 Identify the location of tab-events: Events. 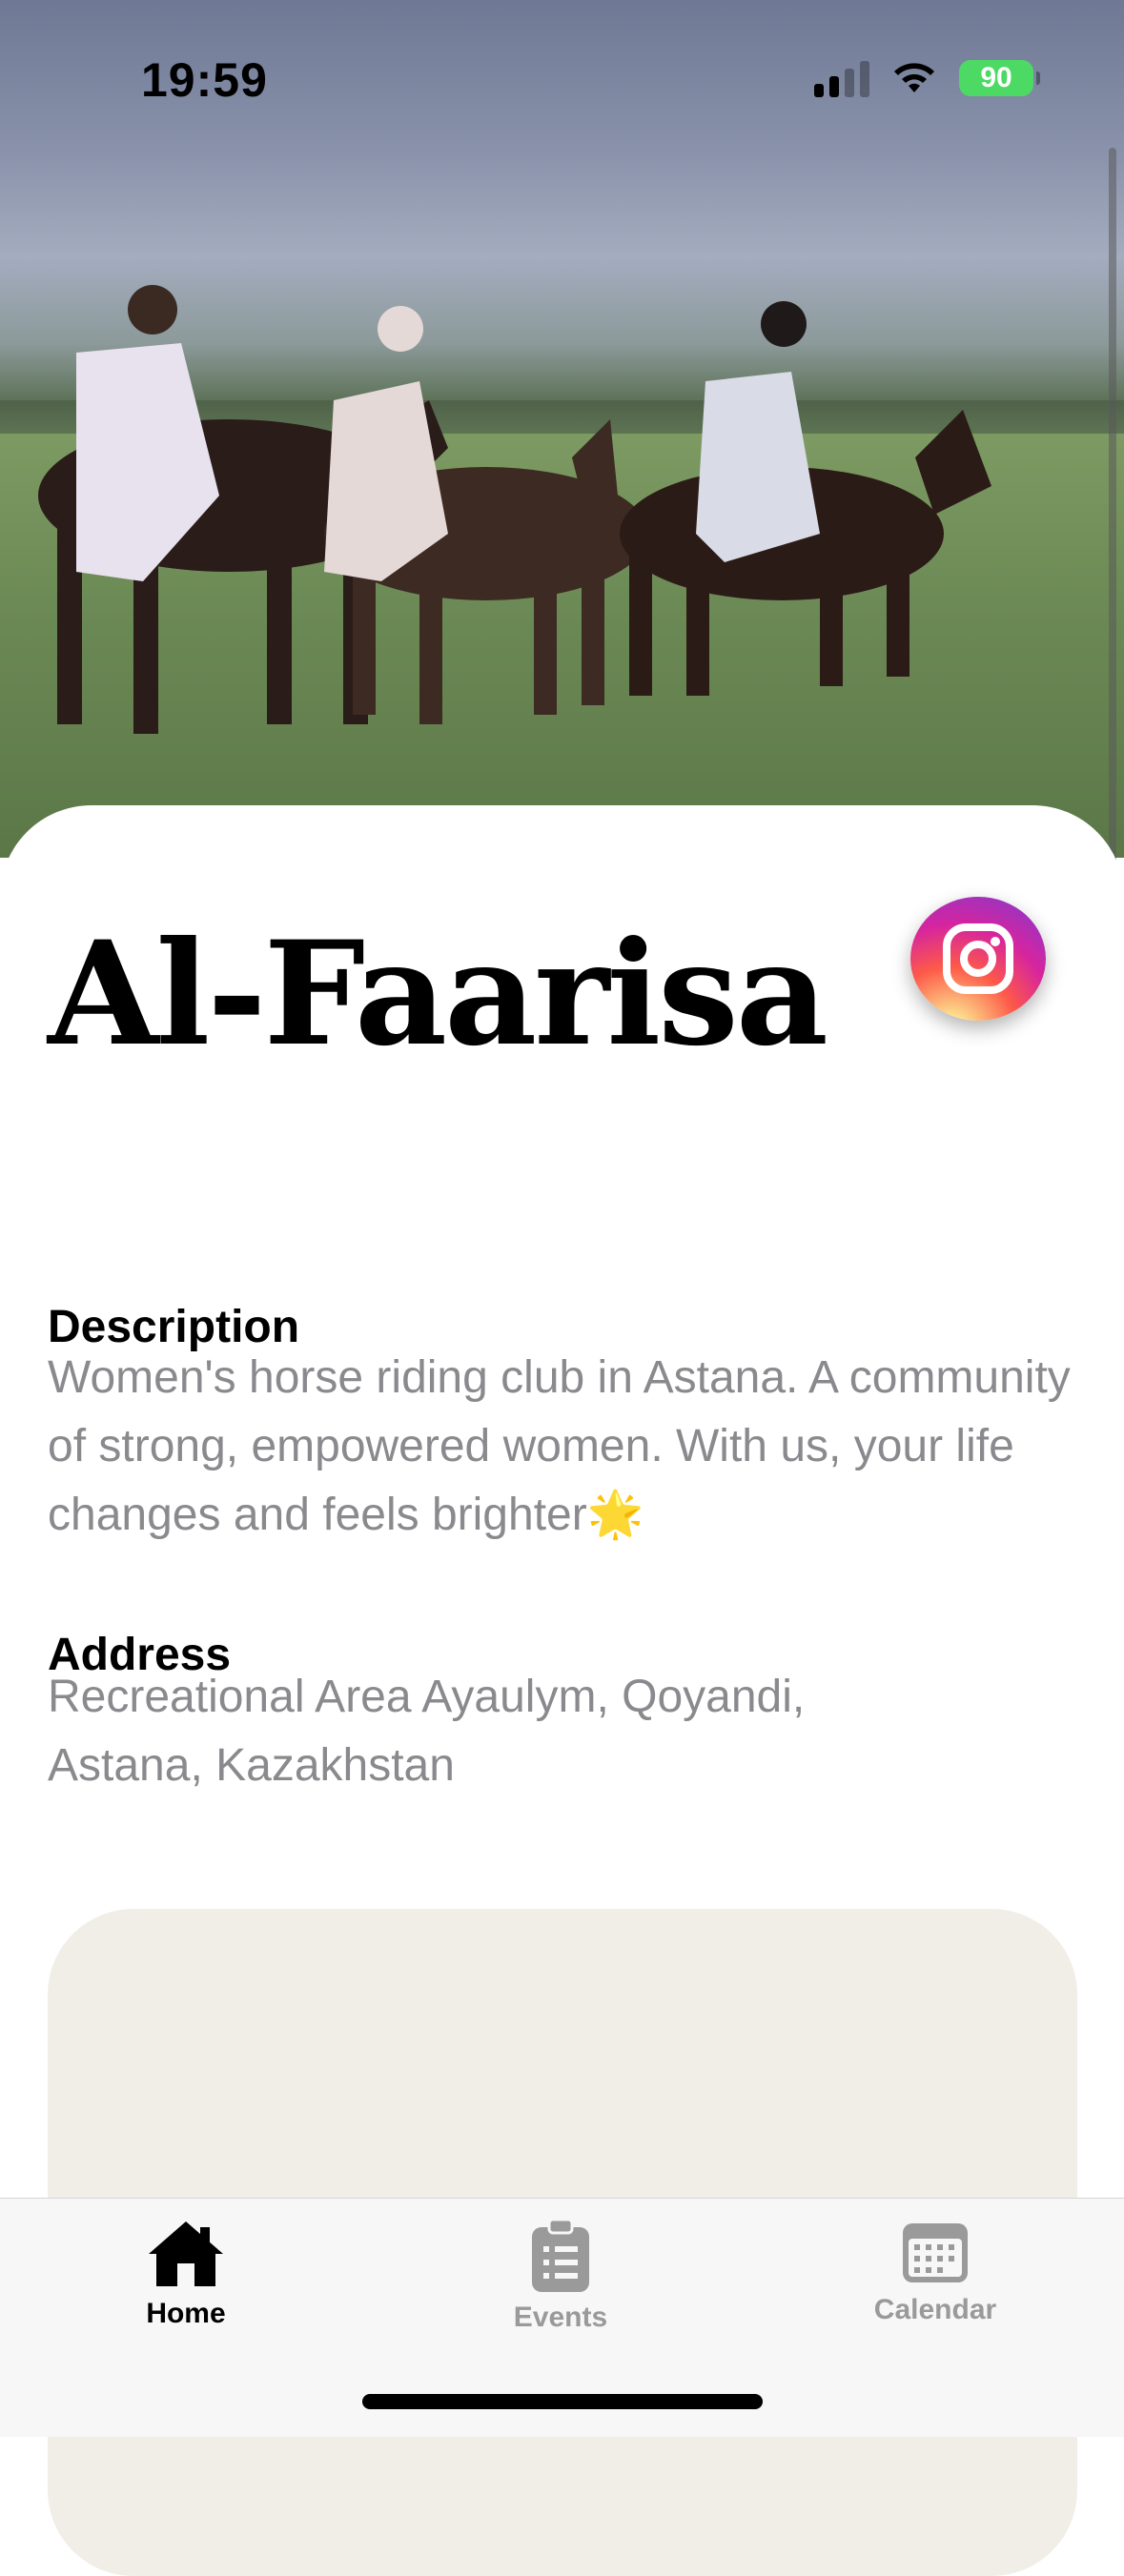
(561, 2276).